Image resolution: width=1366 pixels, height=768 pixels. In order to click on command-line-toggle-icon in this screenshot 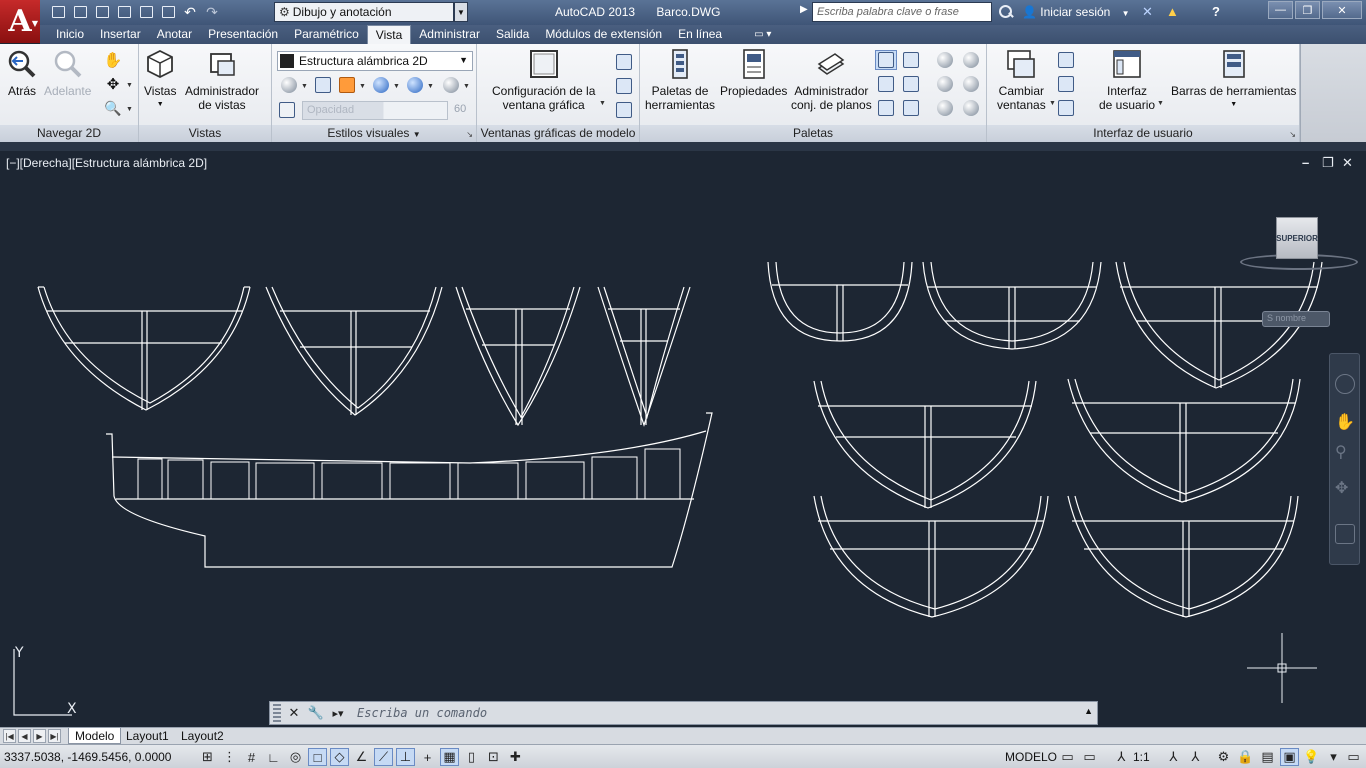, I will do `click(886, 60)`.